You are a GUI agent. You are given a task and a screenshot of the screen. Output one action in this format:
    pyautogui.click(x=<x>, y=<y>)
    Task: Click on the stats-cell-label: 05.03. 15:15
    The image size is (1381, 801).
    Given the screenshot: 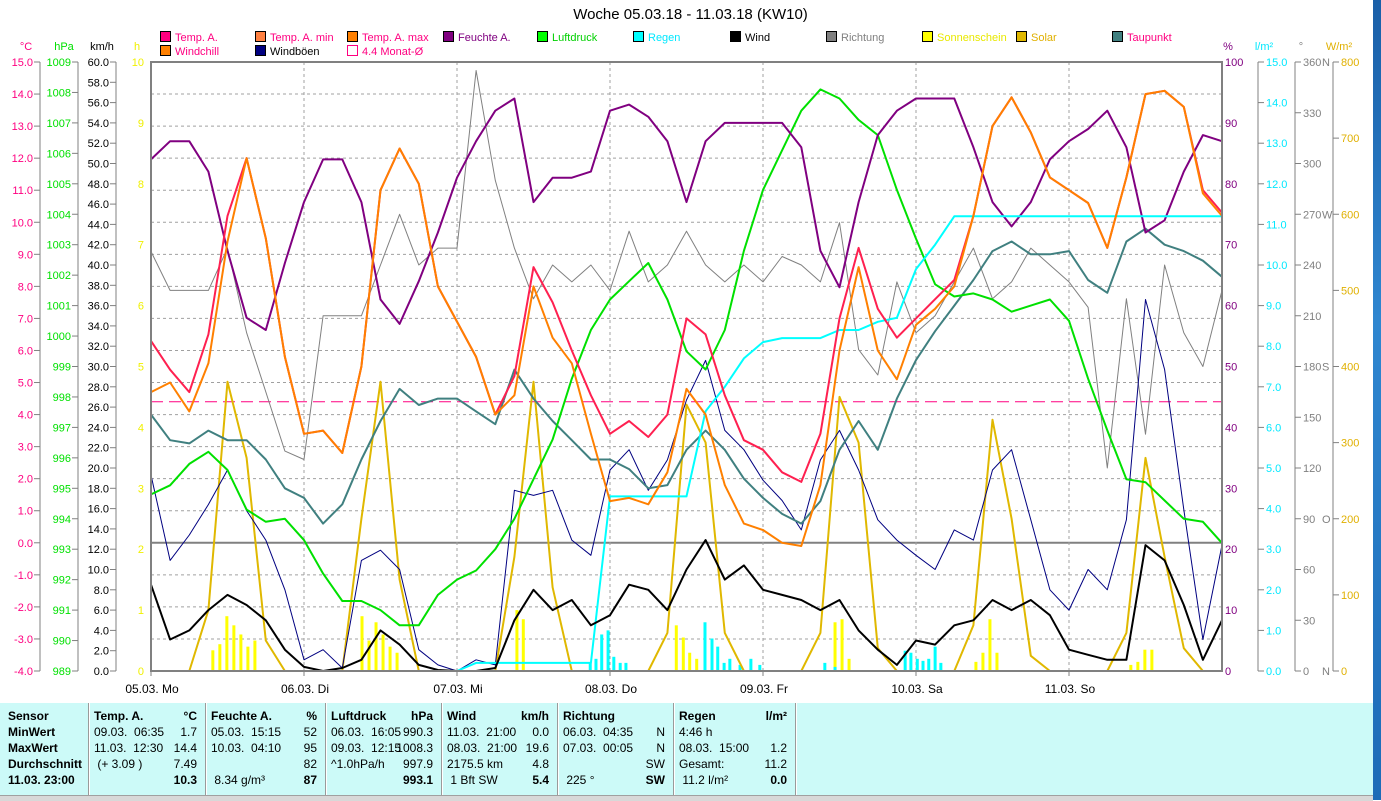 What is the action you would take?
    pyautogui.click(x=246, y=732)
    